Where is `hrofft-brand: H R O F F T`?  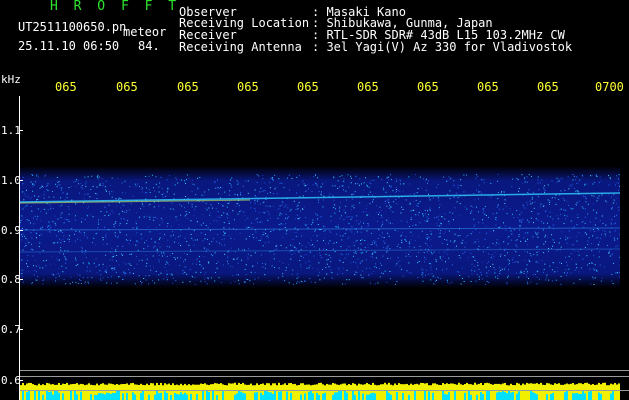 hrofft-brand: H R O F F T is located at coordinates (115, 7).